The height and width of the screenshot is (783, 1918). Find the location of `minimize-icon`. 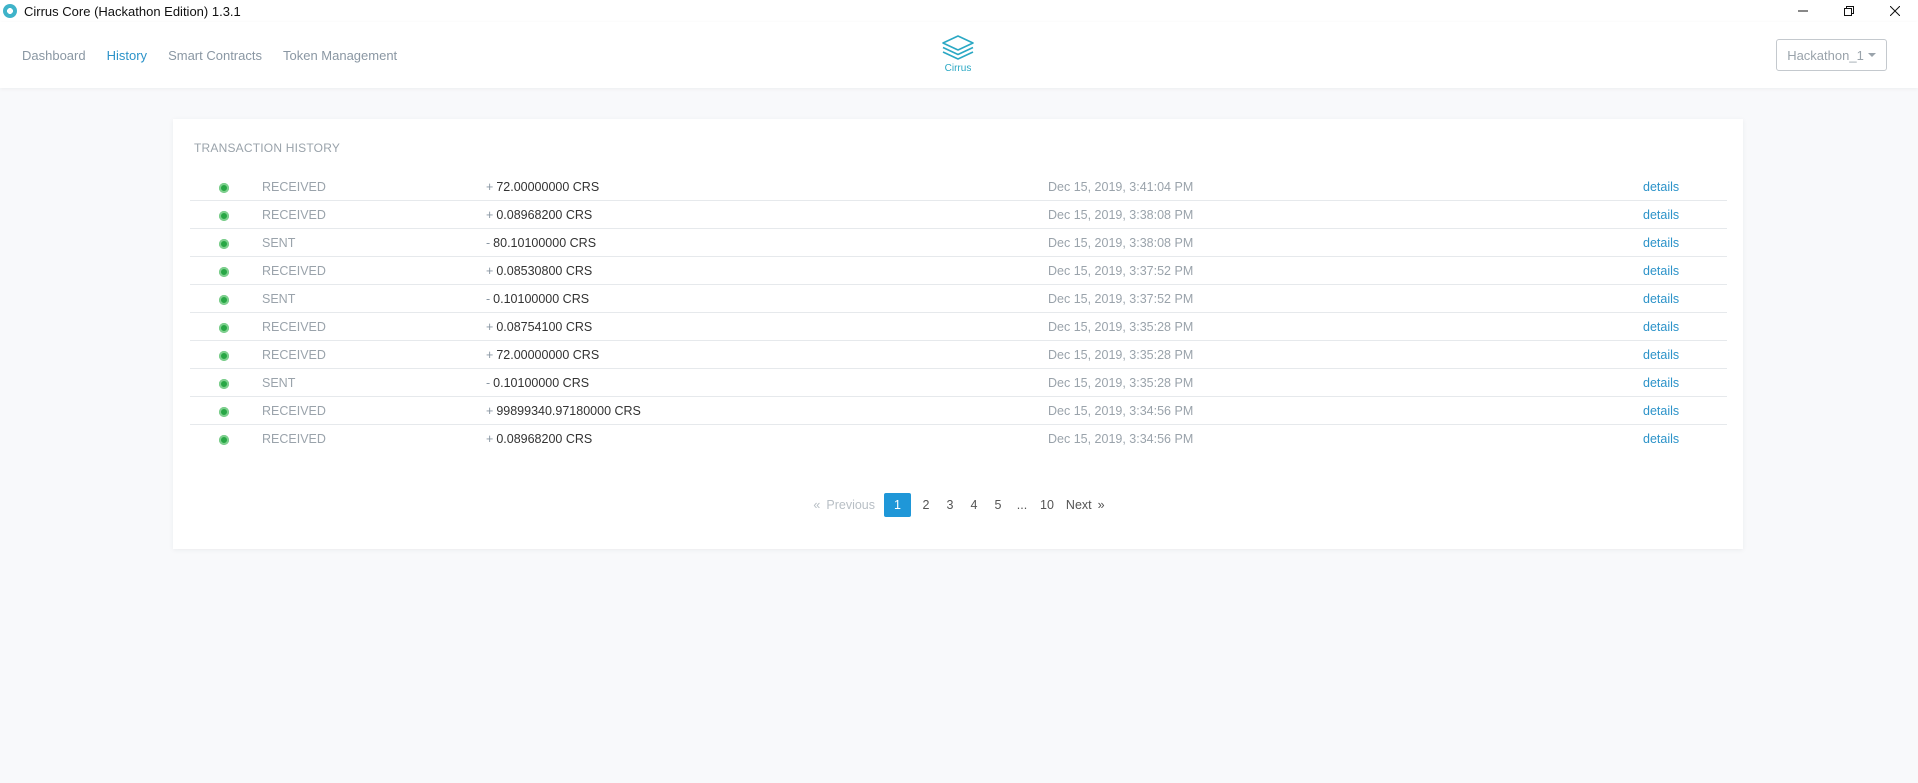

minimize-icon is located at coordinates (1803, 11).